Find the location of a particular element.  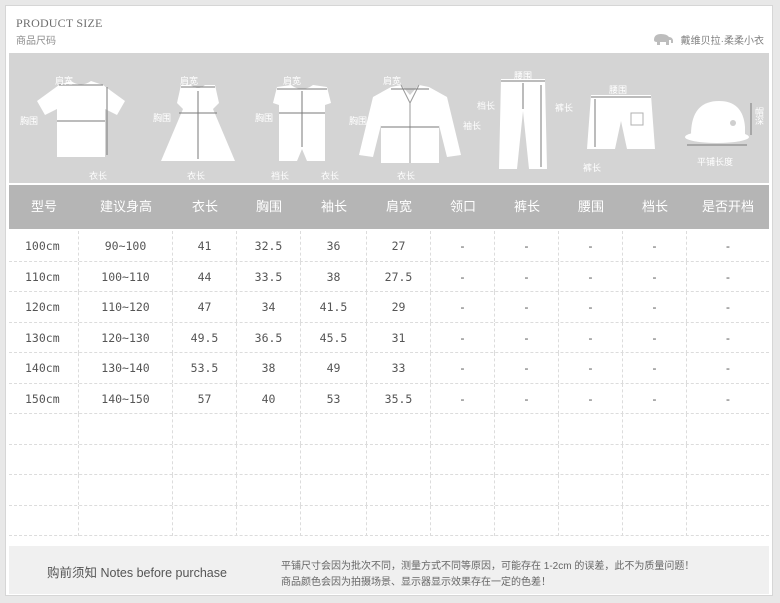

table-cell: 150cm is located at coordinates (44, 398).